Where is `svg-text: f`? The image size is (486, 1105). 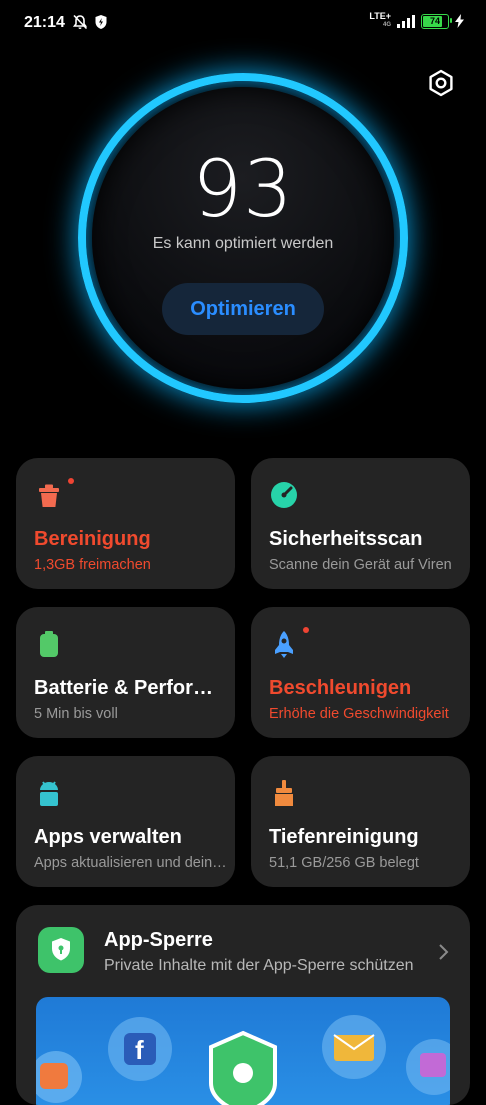
svg-text: f is located at coordinates (139, 1050).